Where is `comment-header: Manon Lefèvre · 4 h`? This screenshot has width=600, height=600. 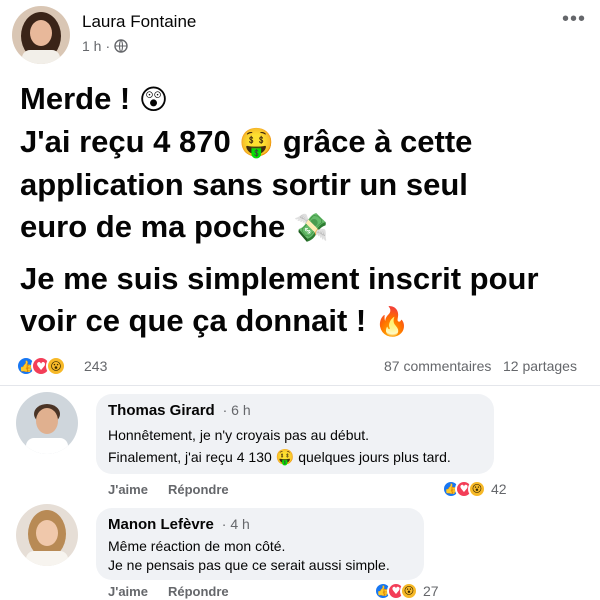 comment-header: Manon Lefèvre · 4 h is located at coordinates (179, 524).